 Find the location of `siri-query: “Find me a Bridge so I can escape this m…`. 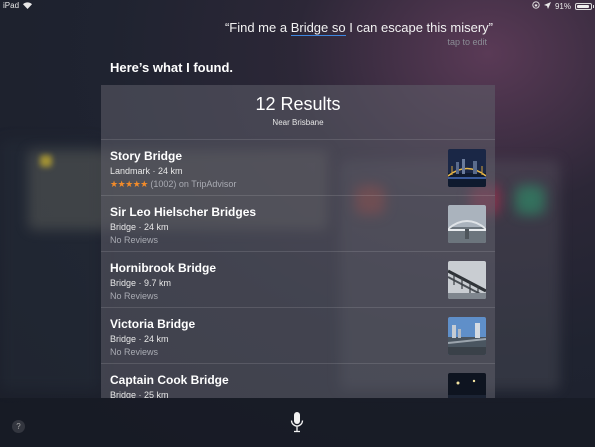

siri-query: “Find me a Bridge so I can escape this m… is located at coordinates (358, 28).